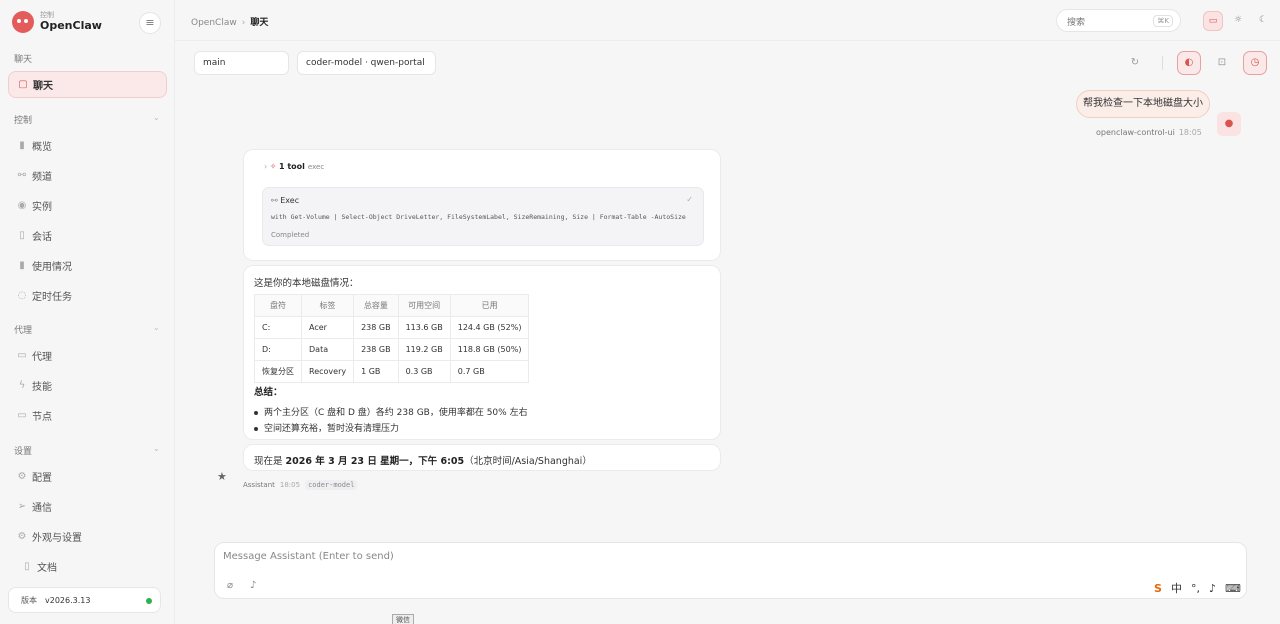 The width and height of the screenshot is (1280, 624). I want to click on agent-select: main, so click(241, 63).